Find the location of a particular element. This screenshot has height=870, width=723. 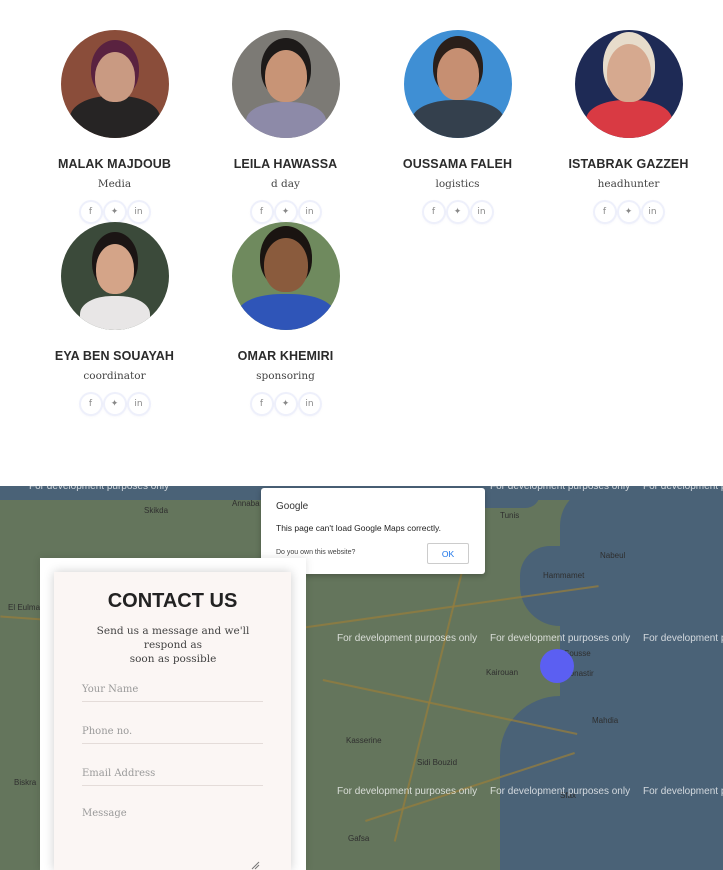

team-member-card: OUSSAMA FALEH logistics f ✦ in is located at coordinates (457, 126).